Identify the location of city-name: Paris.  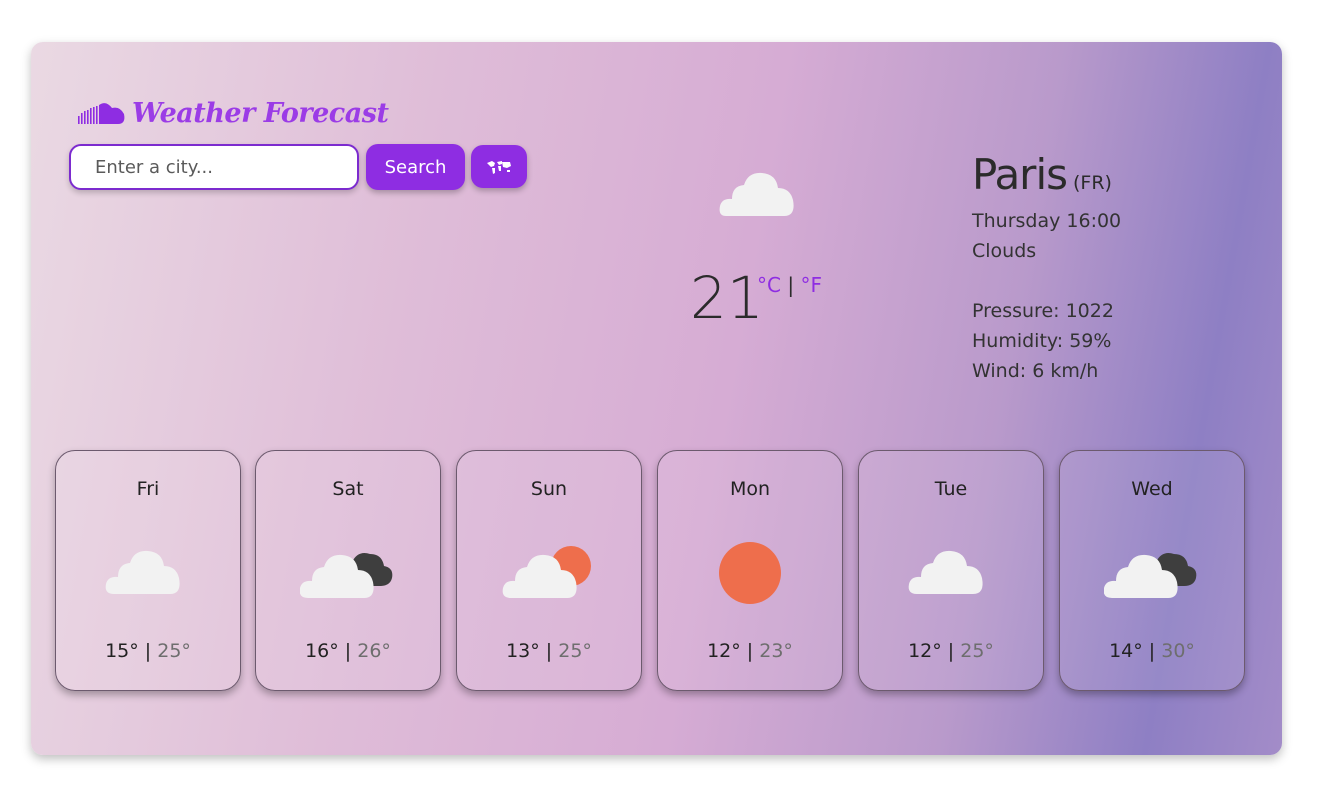
(1020, 174).